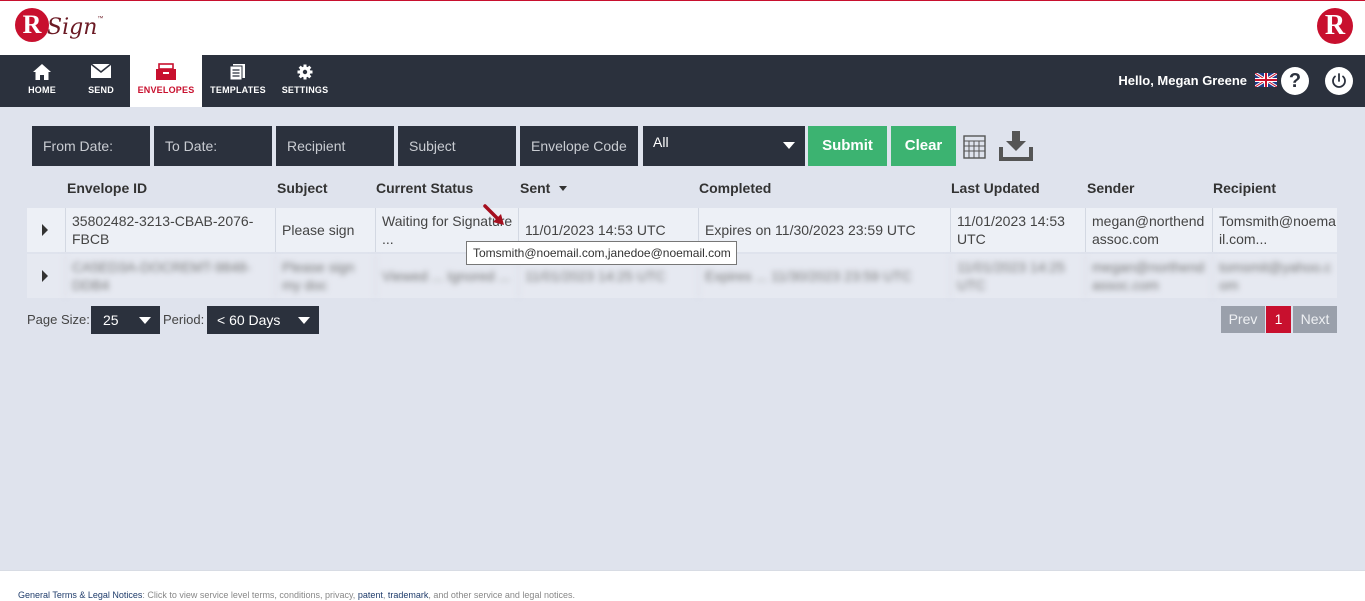 This screenshot has width=1365, height=601. Describe the element at coordinates (923, 146) in the screenshot. I see `clear-button: Clear` at that location.